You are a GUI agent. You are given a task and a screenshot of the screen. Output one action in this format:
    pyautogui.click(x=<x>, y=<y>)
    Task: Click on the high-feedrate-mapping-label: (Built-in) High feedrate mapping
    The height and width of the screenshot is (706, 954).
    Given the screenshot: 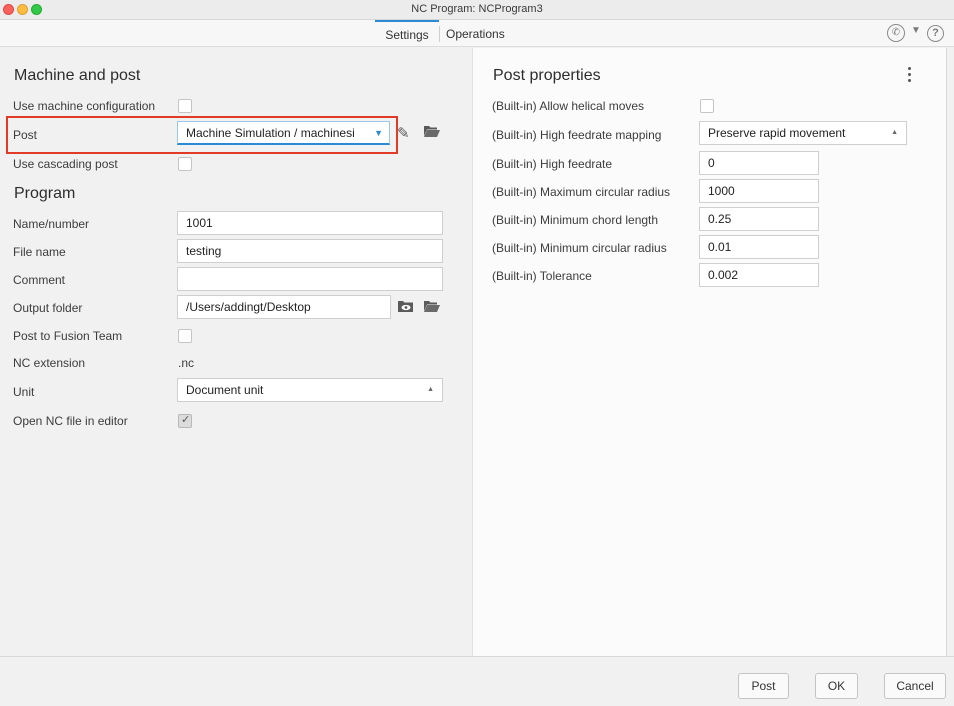 What is the action you would take?
    pyautogui.click(x=577, y=135)
    